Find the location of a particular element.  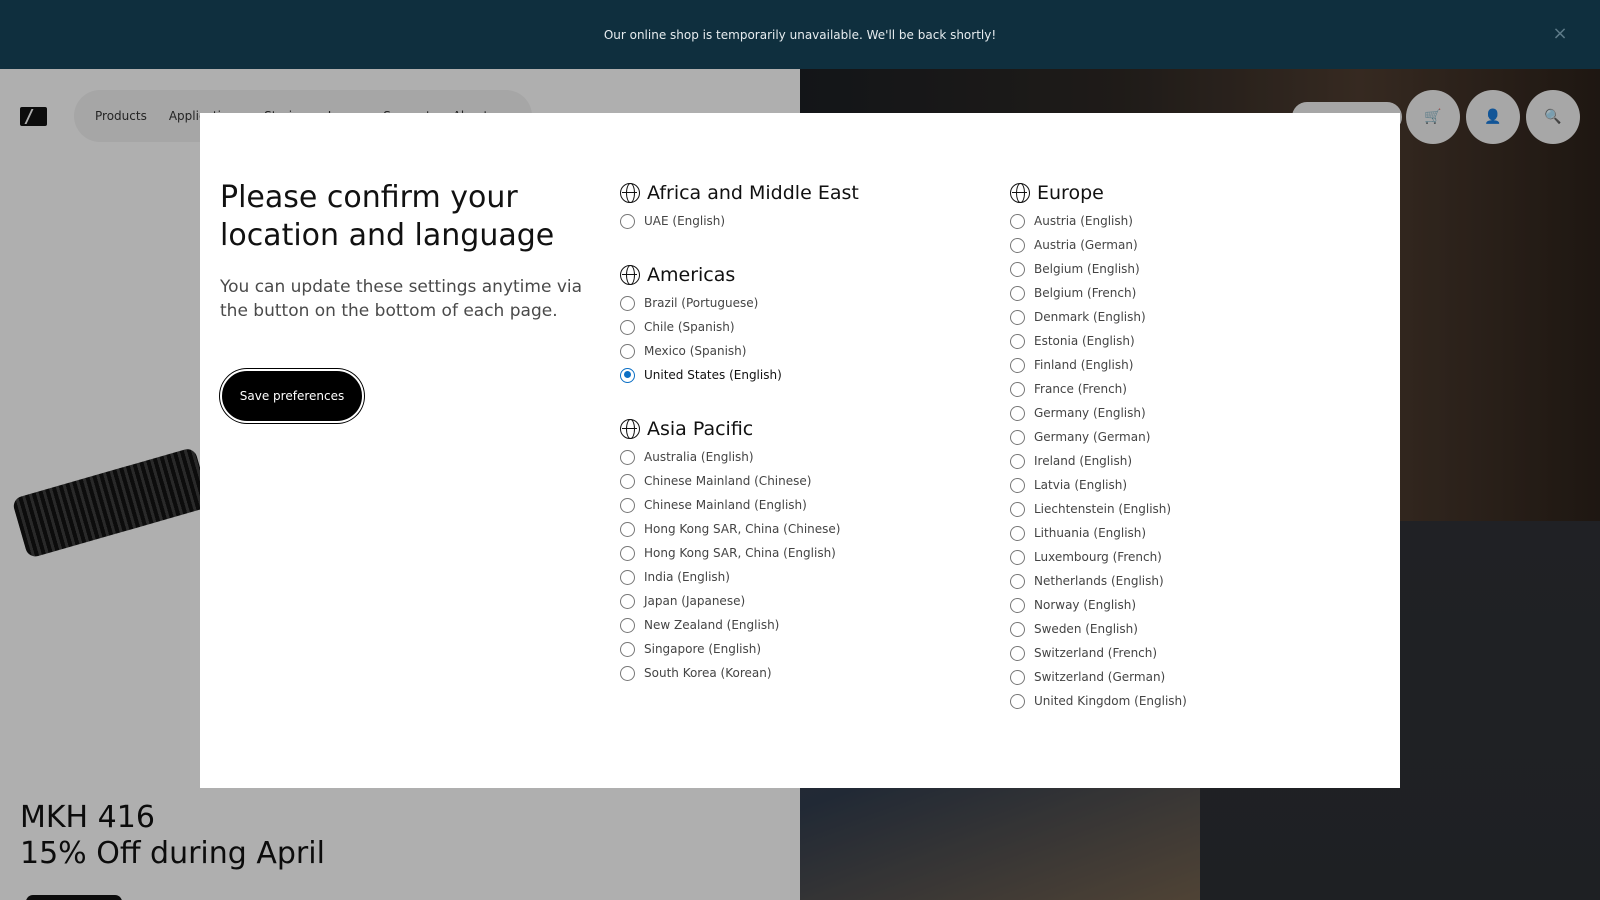

locale-option: Estonia (English) is located at coordinates (1190, 341).